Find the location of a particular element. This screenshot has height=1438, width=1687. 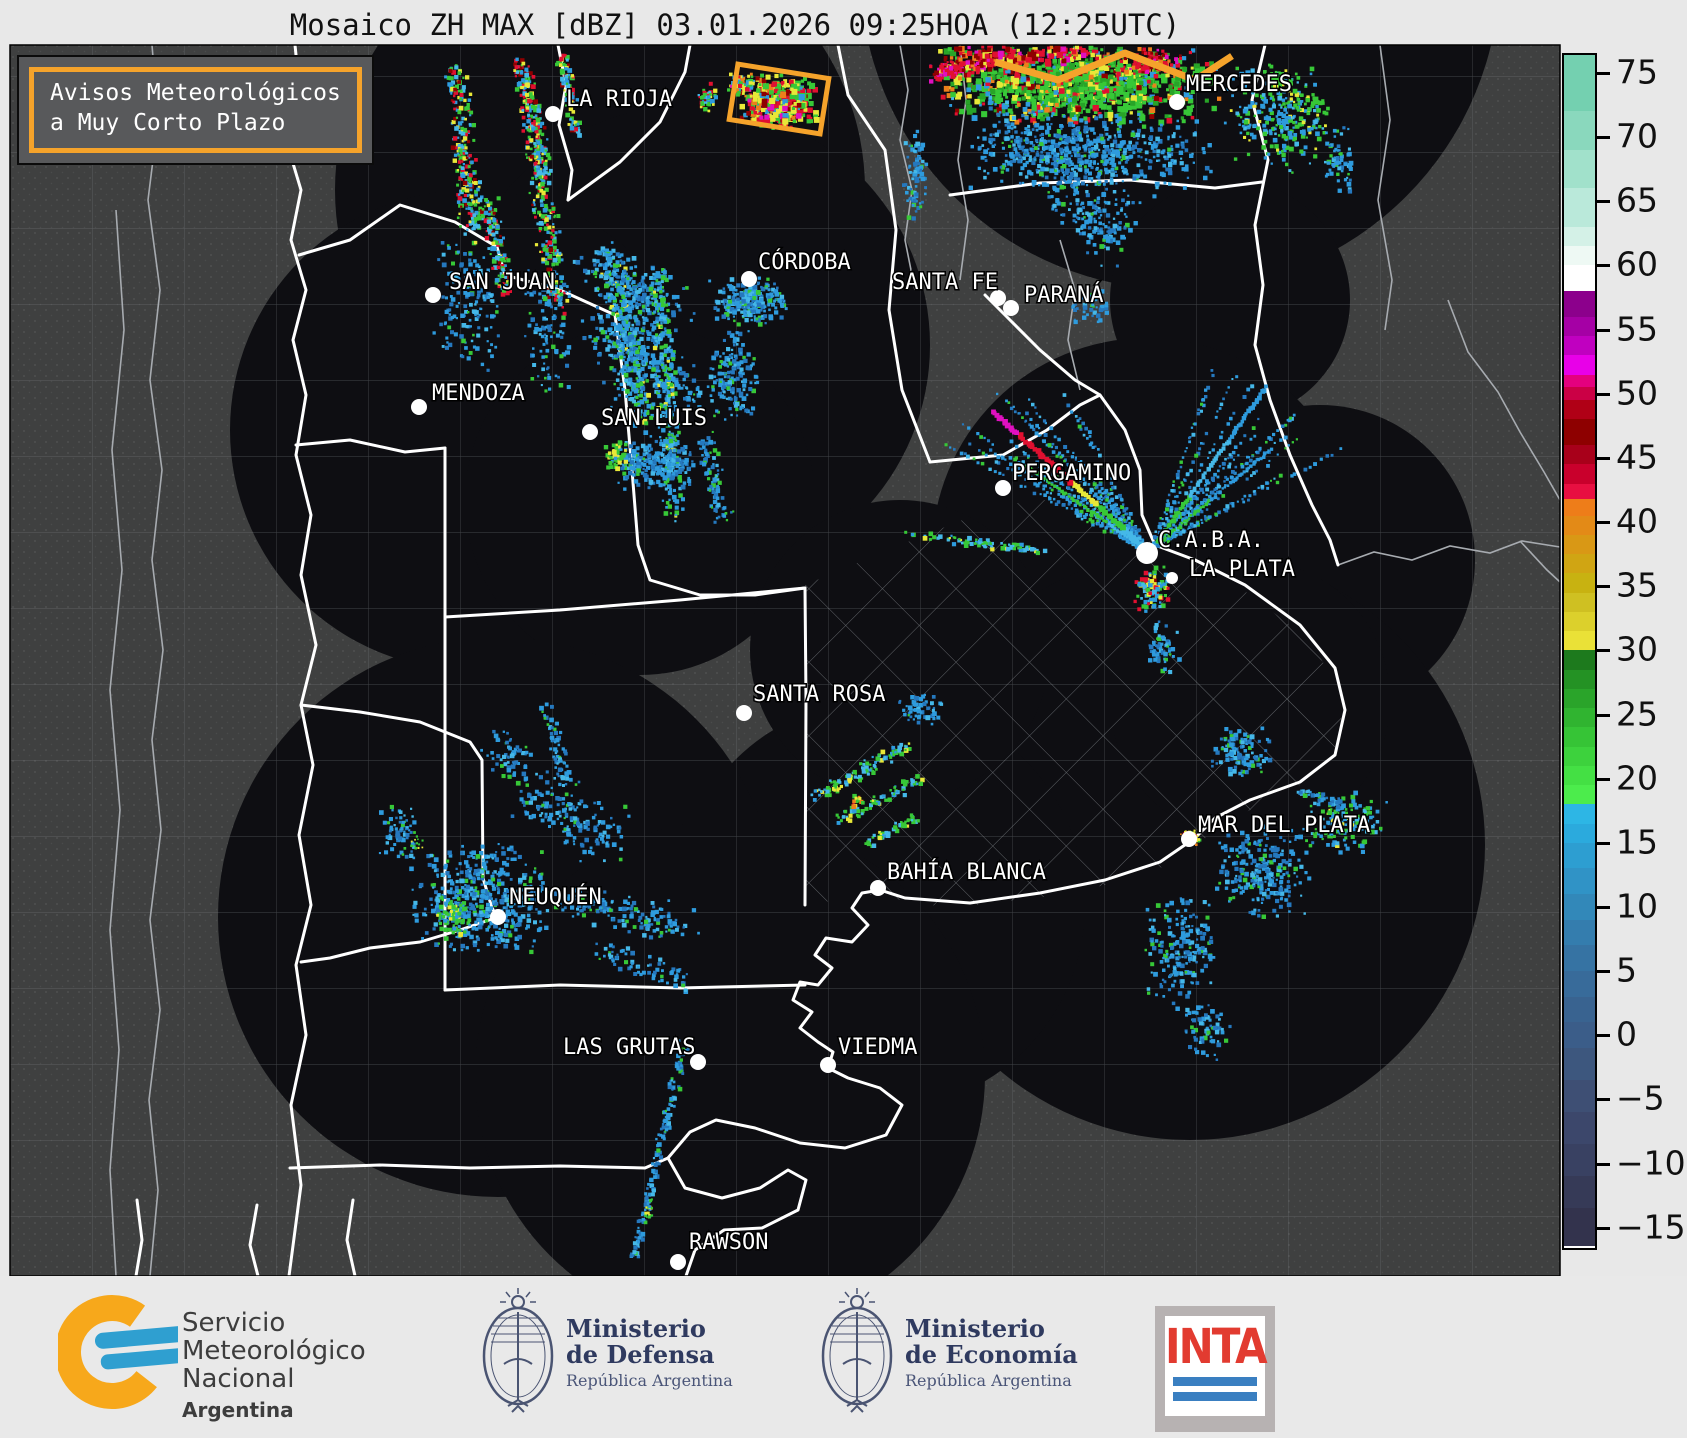

colorbar-tick-label: 60 is located at coordinates (1637, 265).